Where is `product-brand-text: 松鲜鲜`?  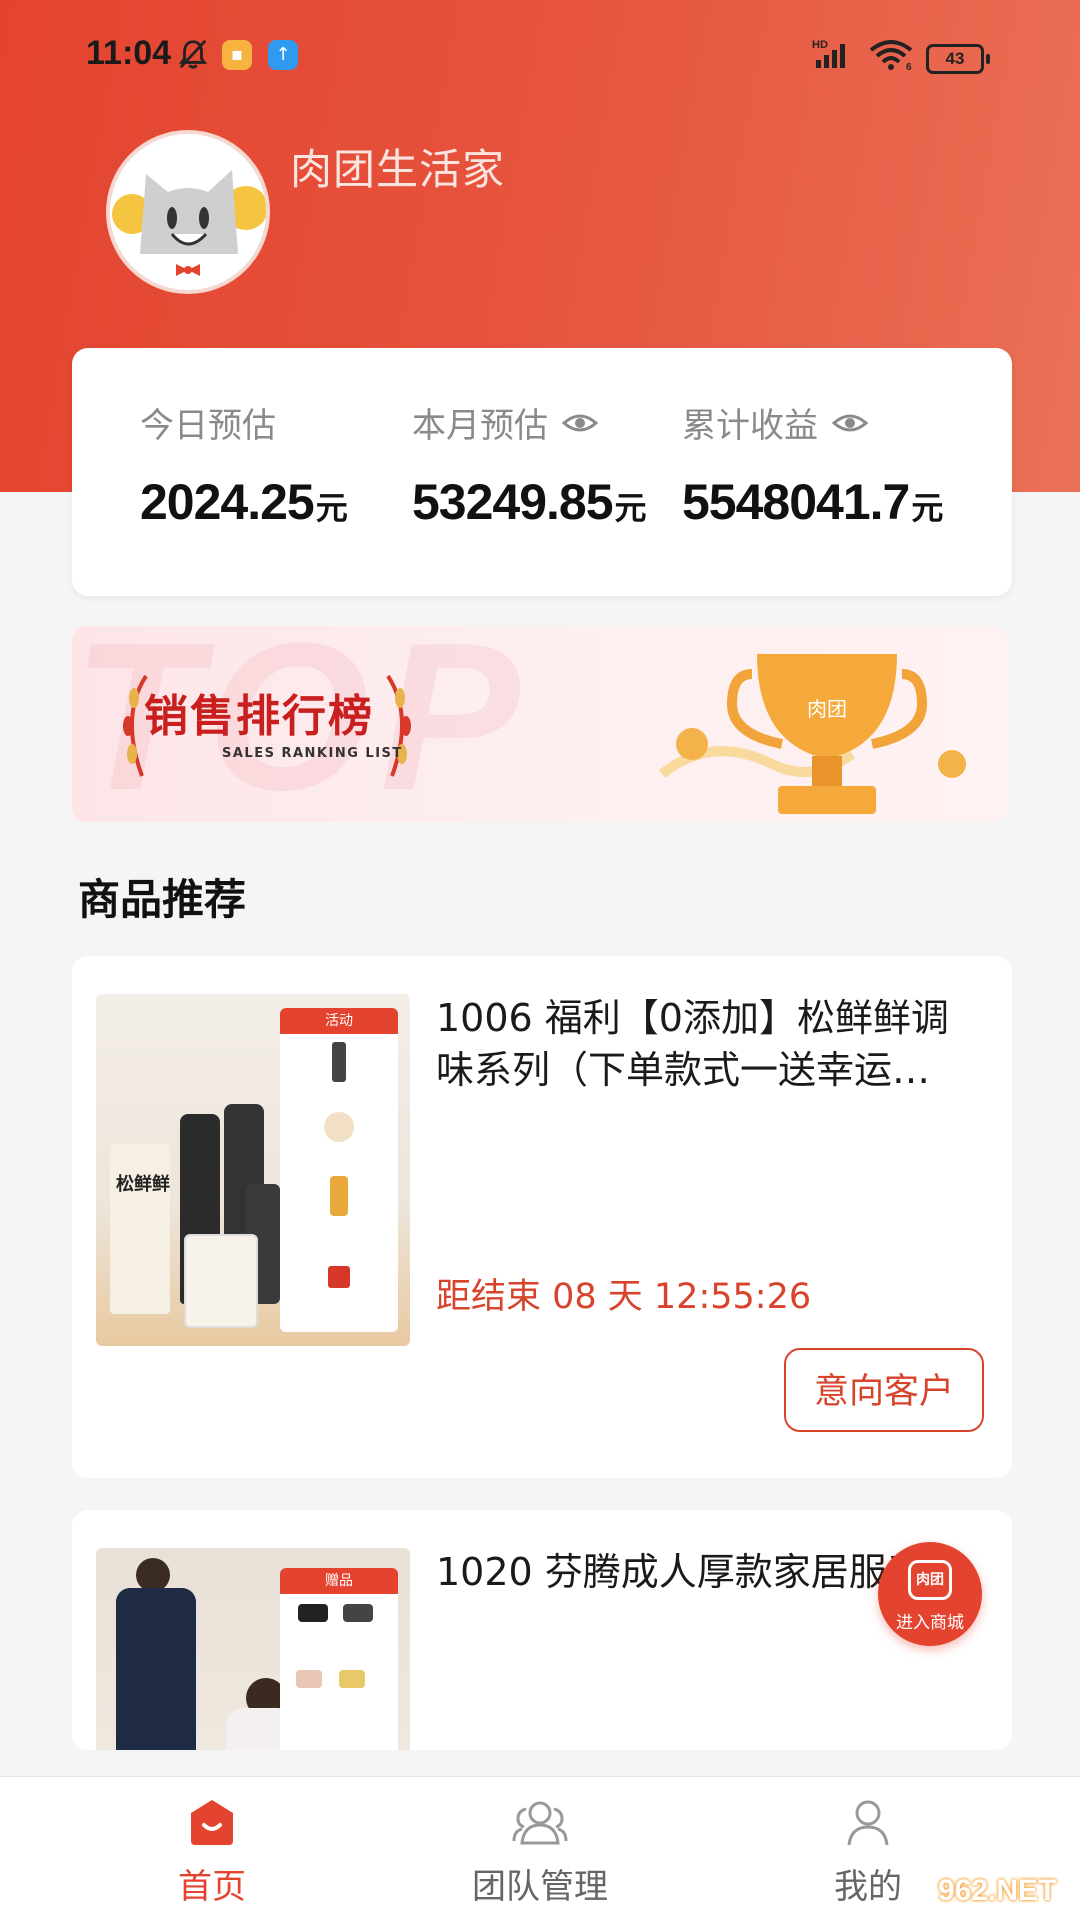
product-brand-text: 松鲜鲜 is located at coordinates (143, 1184).